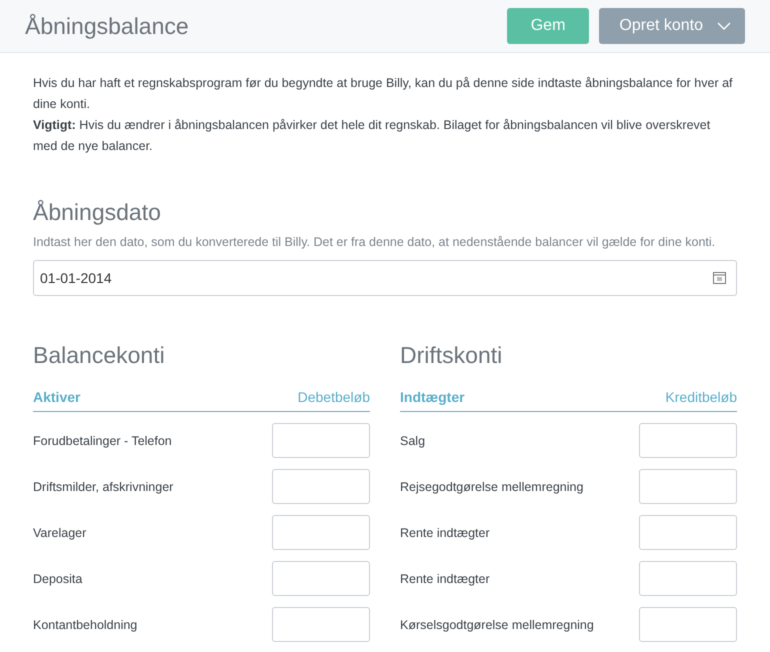 Image resolution: width=770 pixels, height=652 pixels. What do you see at coordinates (383, 94) in the screenshot?
I see `intro-paragraph: Hvis du har haft et regnskabsprogram før du begyndte at bruge Billy, kan du på denne side indtaste åbningsbalance for hver af dine konti.` at bounding box center [383, 94].